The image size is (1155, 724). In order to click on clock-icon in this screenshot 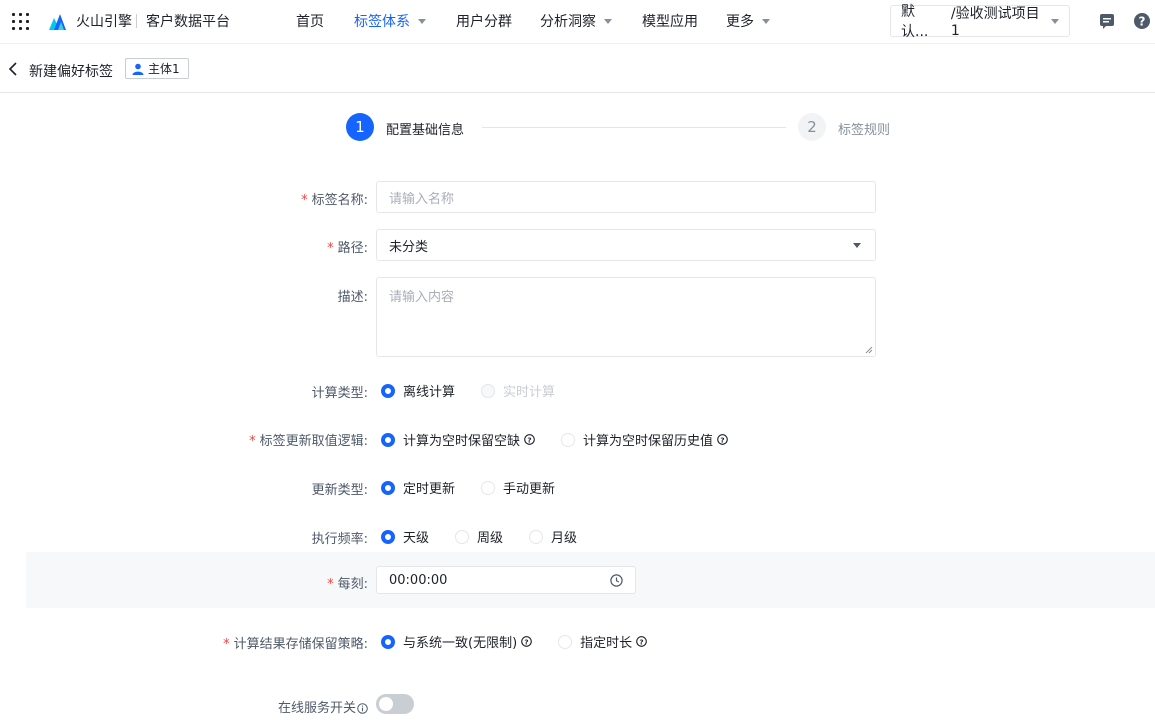, I will do `click(616, 580)`.